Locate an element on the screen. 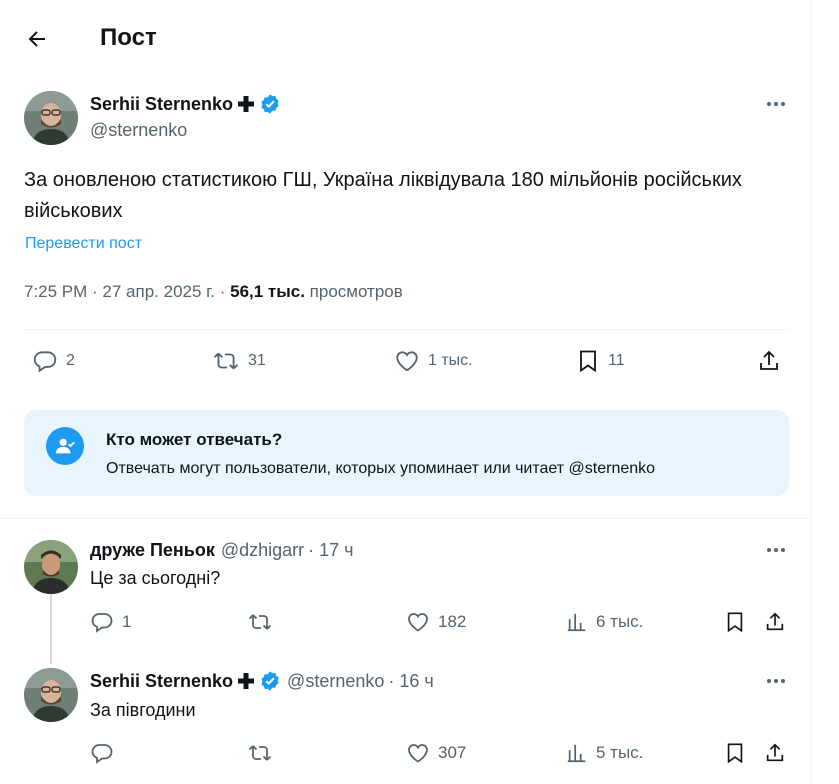 Image resolution: width=839 pixels, height=784 pixels. reply-button is located at coordinates (106, 753).